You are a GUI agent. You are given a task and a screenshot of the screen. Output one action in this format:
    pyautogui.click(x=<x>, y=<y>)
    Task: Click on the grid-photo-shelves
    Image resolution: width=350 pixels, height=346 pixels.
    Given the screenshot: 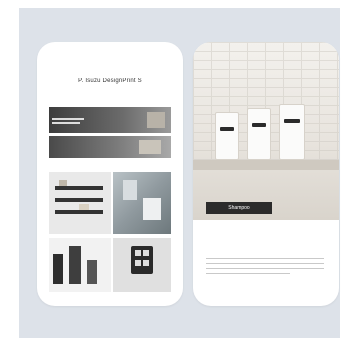 What is the action you would take?
    pyautogui.click(x=80, y=203)
    